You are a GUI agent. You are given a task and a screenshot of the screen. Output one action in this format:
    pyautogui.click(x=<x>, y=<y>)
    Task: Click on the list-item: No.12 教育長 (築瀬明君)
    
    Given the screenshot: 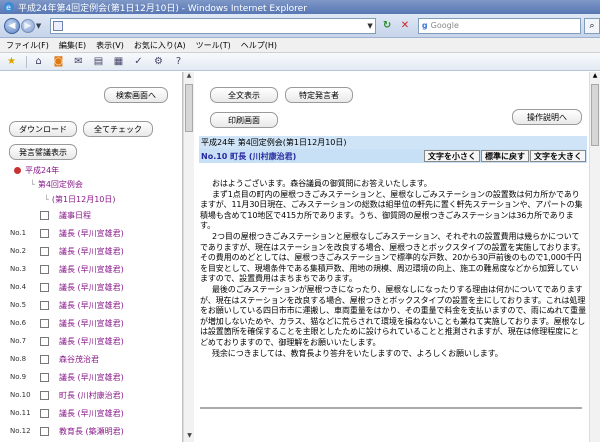 What is the action you would take?
    pyautogui.click(x=96, y=431)
    